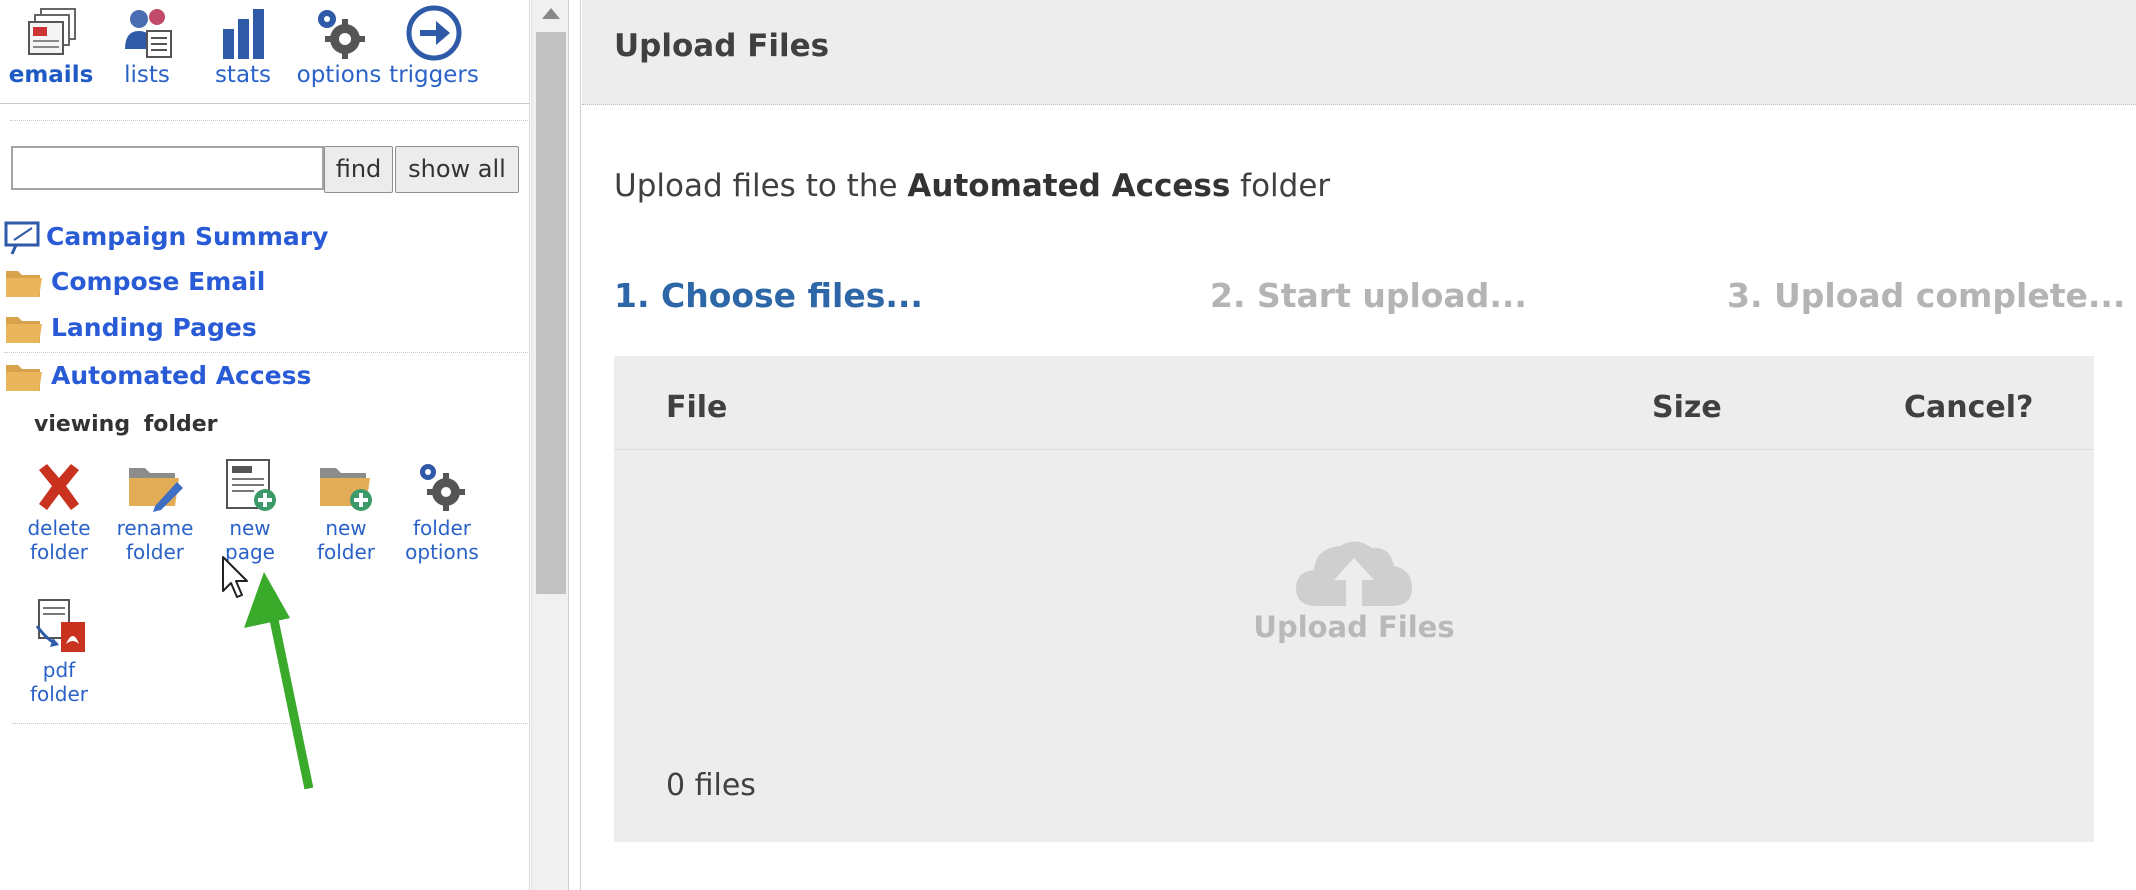  I want to click on rename-folder-button: rename folder, so click(155, 513).